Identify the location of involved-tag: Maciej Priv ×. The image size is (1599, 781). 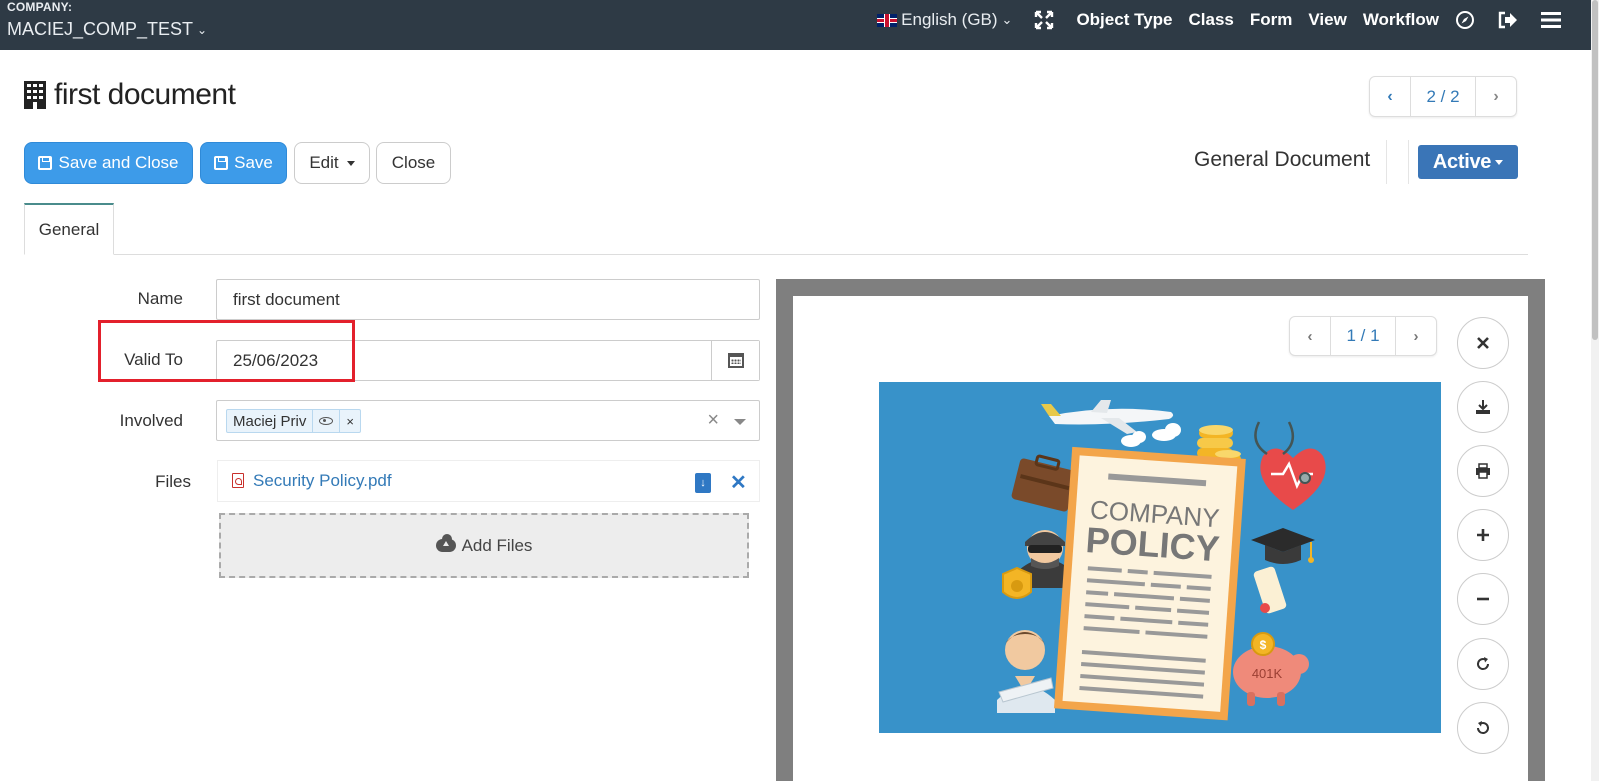
(293, 421).